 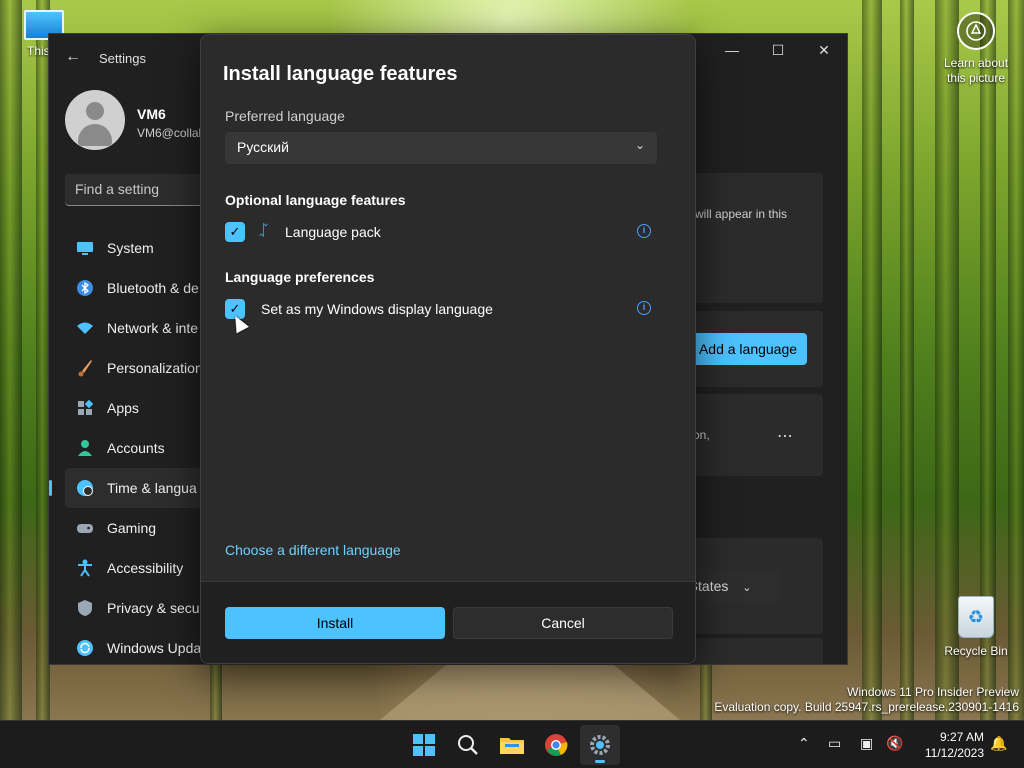 I want to click on recycle-bin-desktop-icon: Recycle Bin, so click(x=976, y=627).